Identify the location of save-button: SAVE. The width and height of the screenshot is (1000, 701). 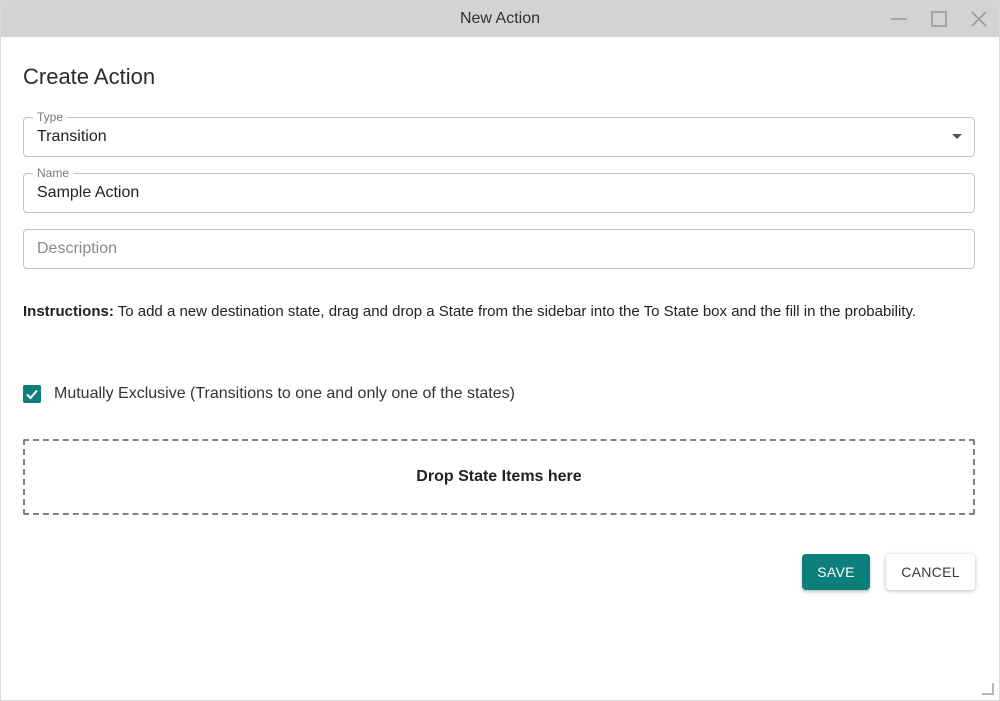
(836, 572).